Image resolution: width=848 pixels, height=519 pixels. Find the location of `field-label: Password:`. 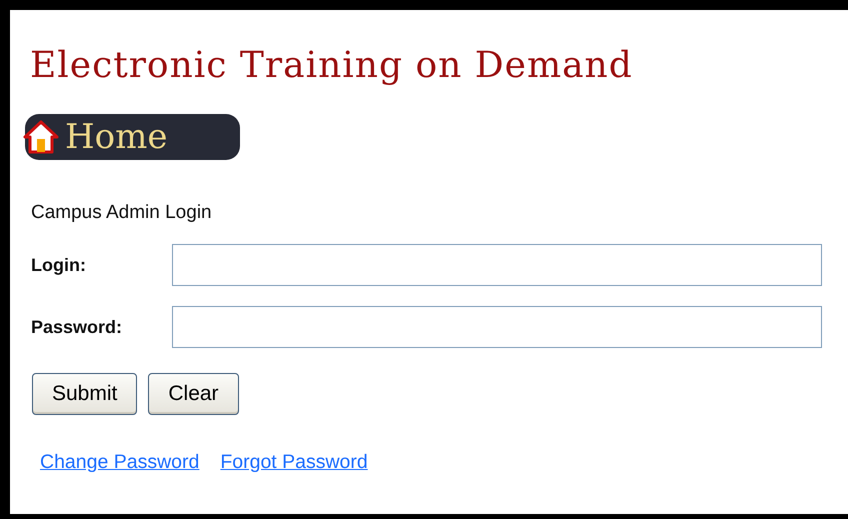

field-label: Password: is located at coordinates (77, 327).